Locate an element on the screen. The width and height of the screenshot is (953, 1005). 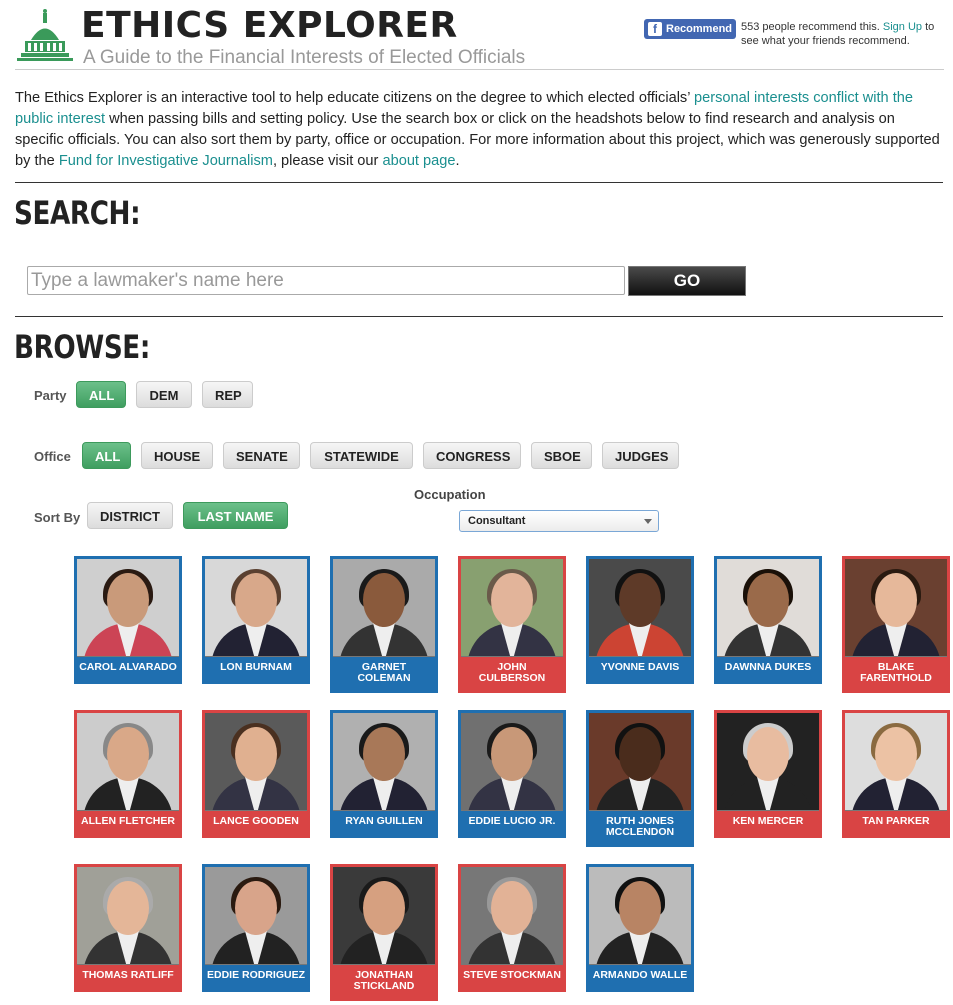
facebook-recommend-button: f Recommend is located at coordinates (690, 29).